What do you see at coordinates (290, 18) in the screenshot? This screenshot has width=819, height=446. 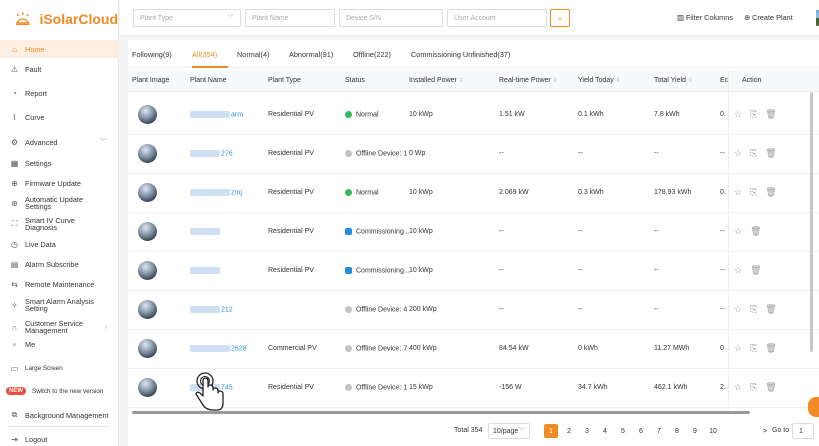 I see `plant-name-input: Plant Name` at bounding box center [290, 18].